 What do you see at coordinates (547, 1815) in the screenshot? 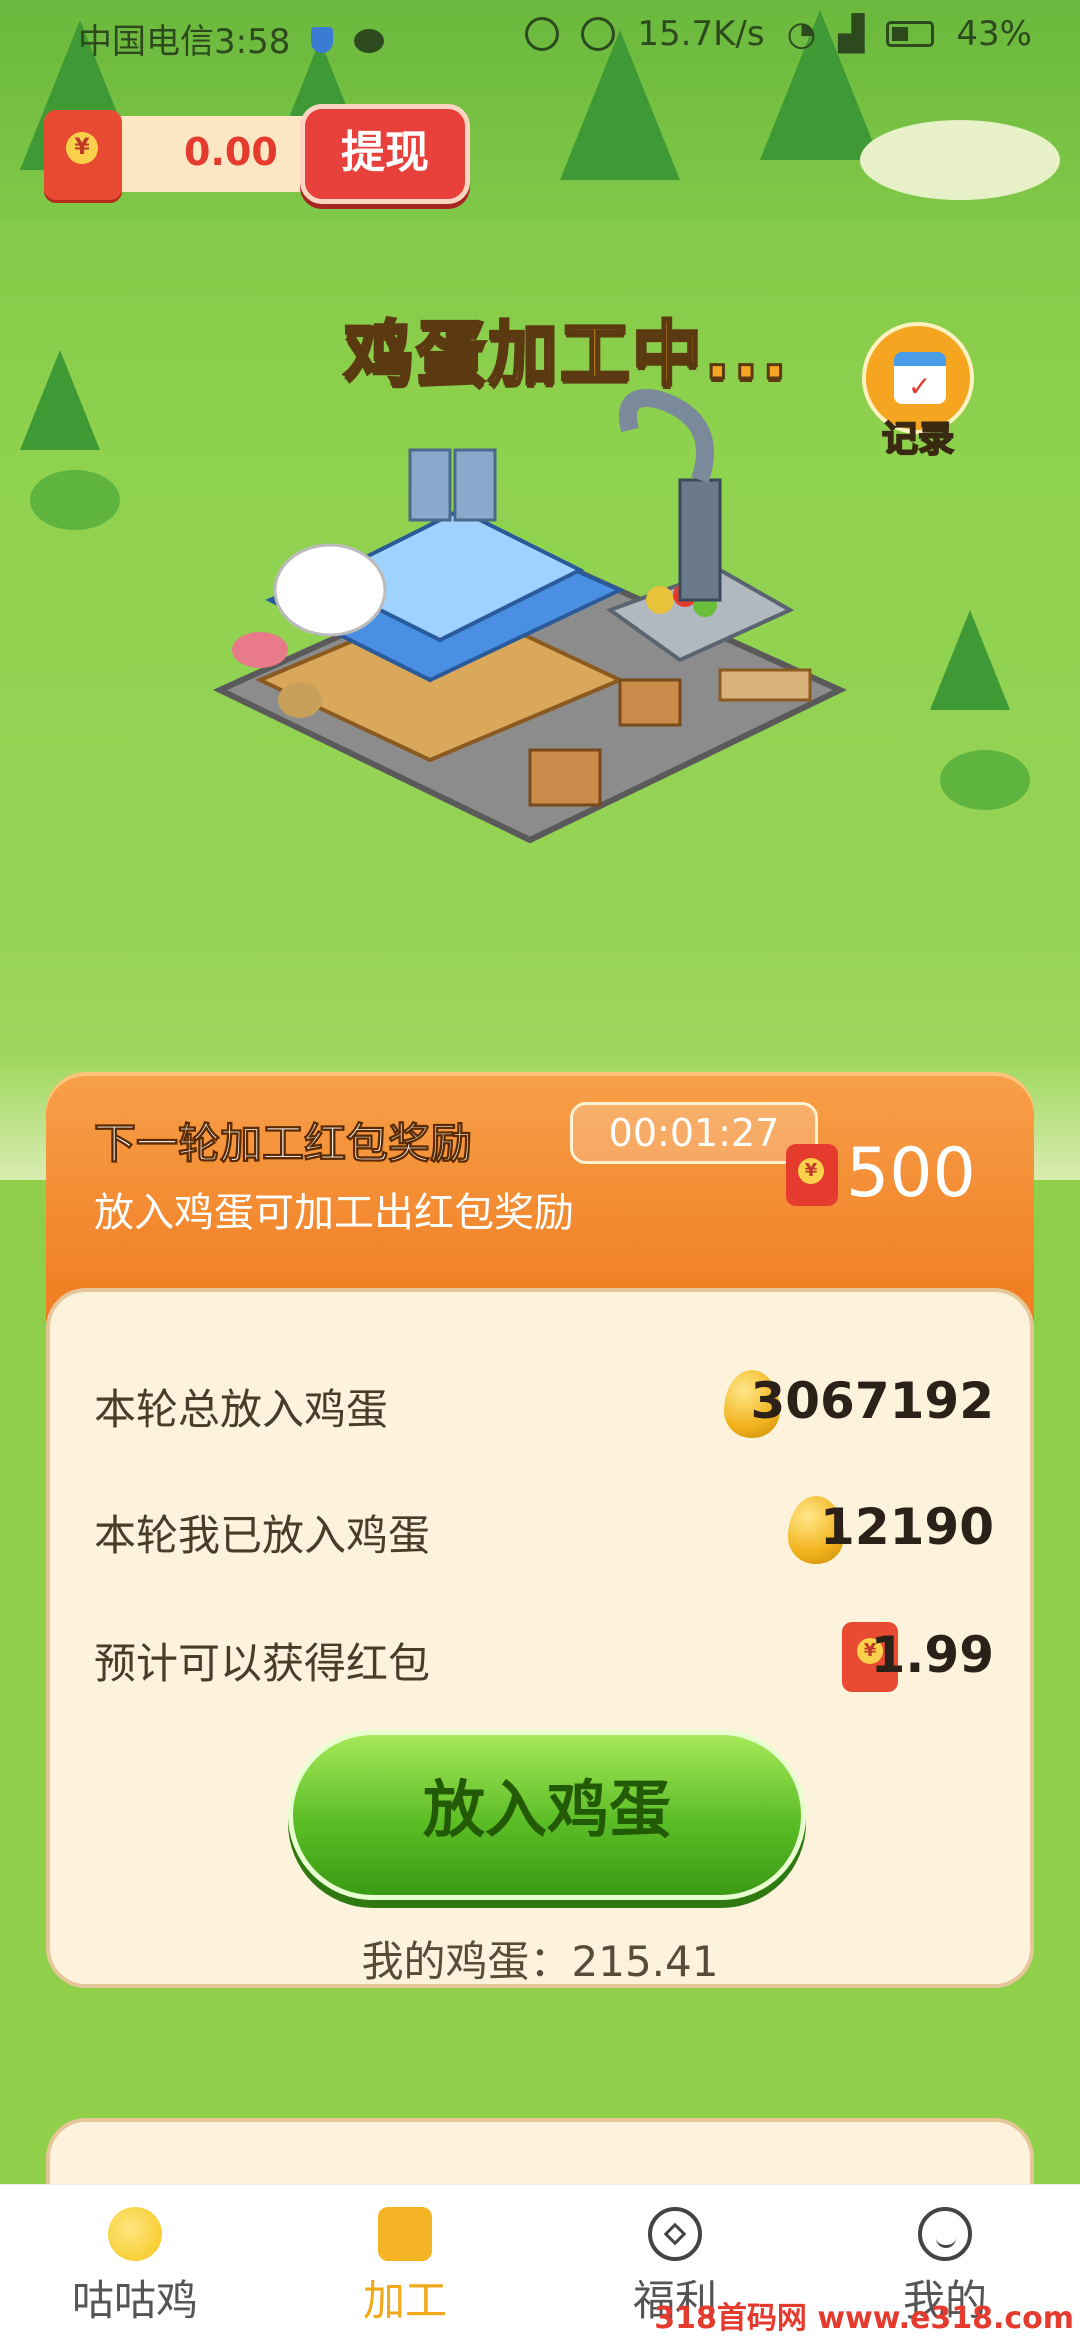
I see `put-eggs-button: 放入鸡蛋` at bounding box center [547, 1815].